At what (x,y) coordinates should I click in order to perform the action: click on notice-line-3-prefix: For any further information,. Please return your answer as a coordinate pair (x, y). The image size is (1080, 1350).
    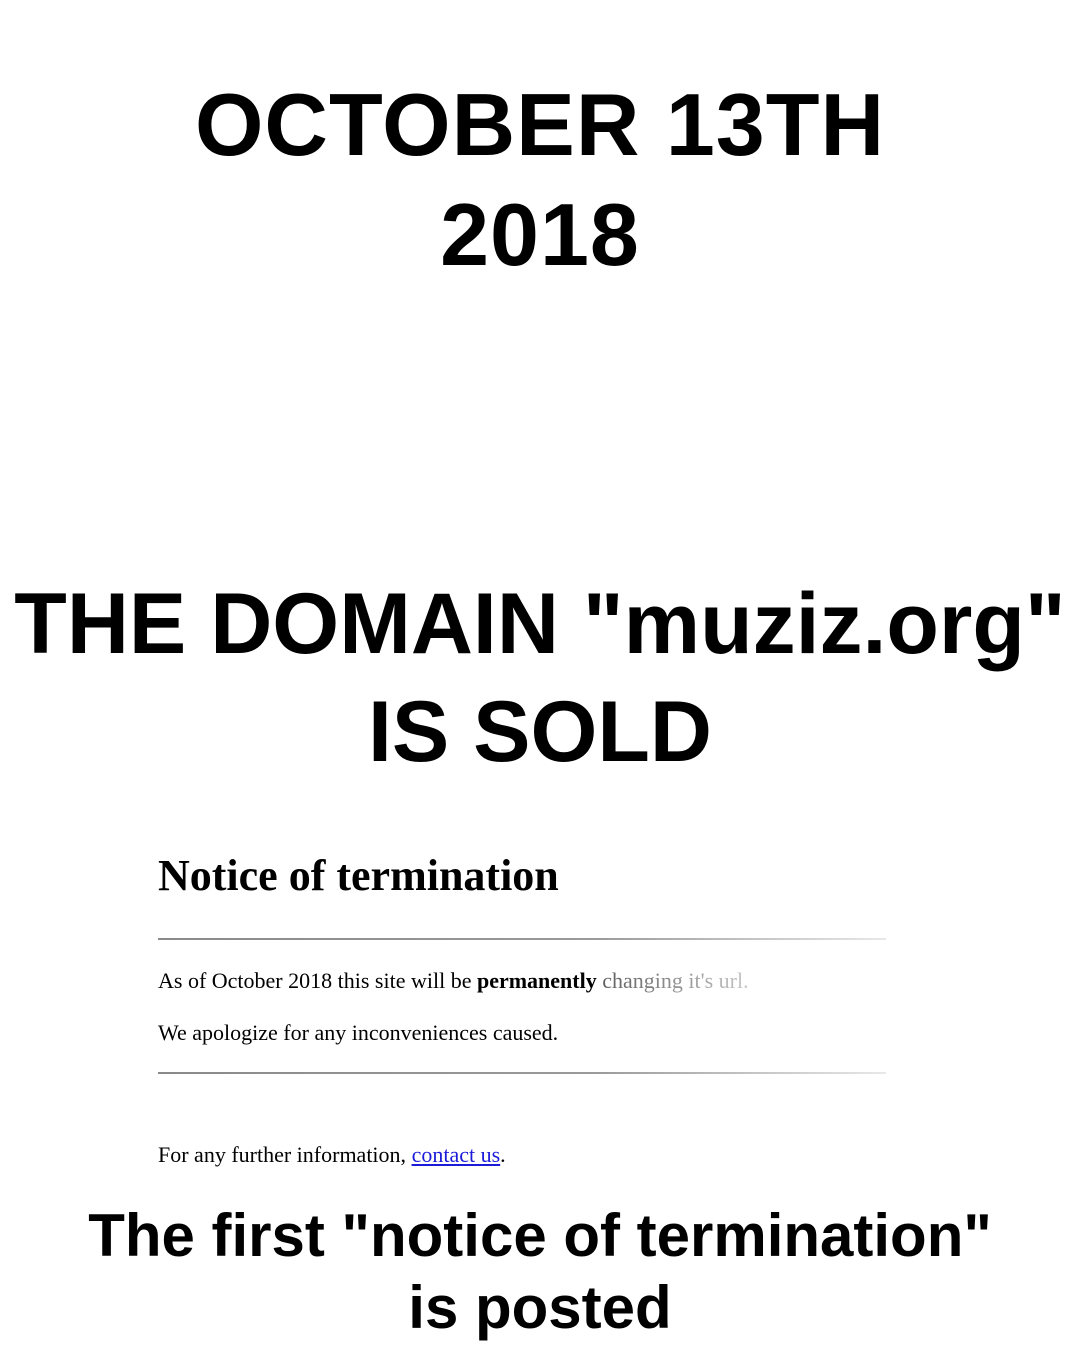
    Looking at the image, I should click on (285, 1154).